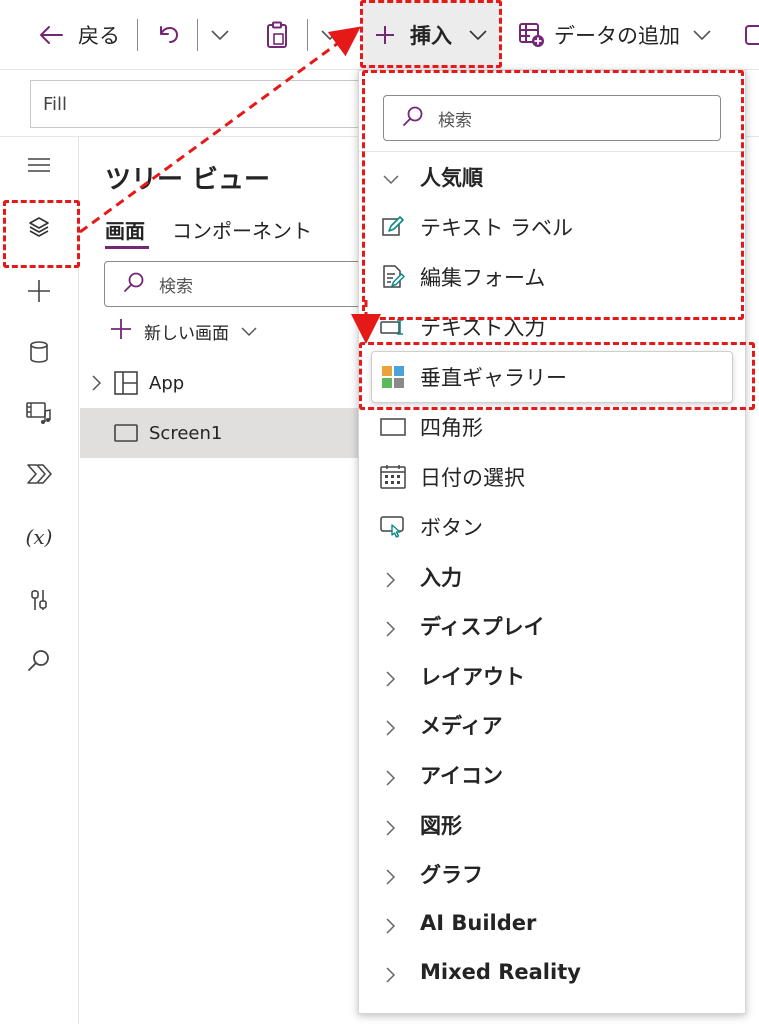 The image size is (759, 1024). Describe the element at coordinates (393, 427) in the screenshot. I see `rectangle-icon` at that location.